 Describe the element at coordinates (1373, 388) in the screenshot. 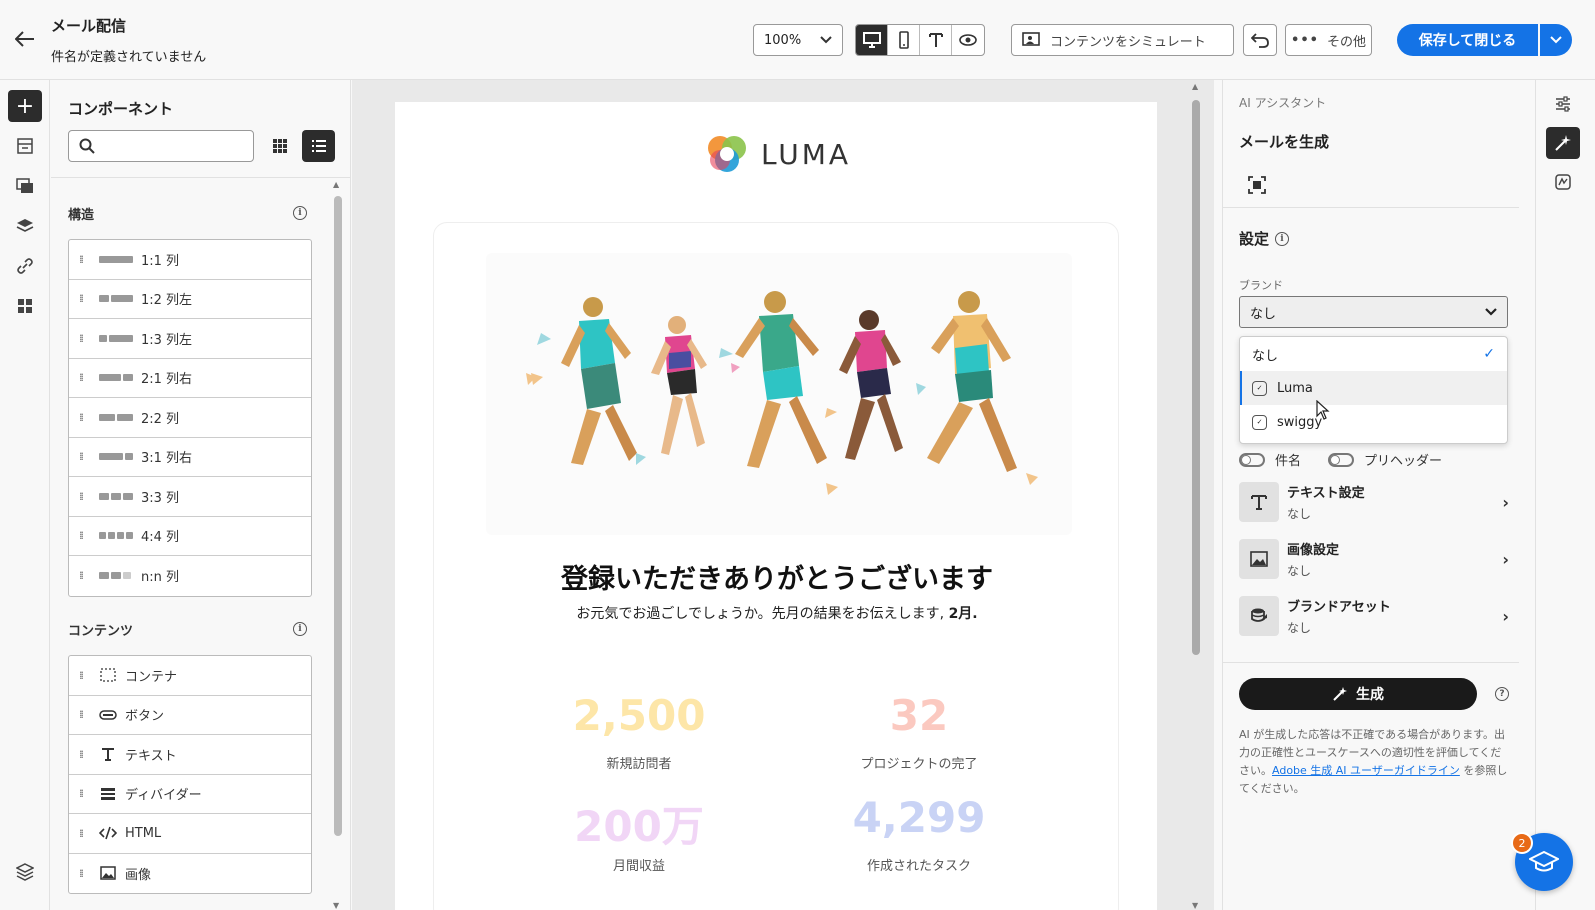

I see `brand-option-luma: ✓ Luma` at that location.